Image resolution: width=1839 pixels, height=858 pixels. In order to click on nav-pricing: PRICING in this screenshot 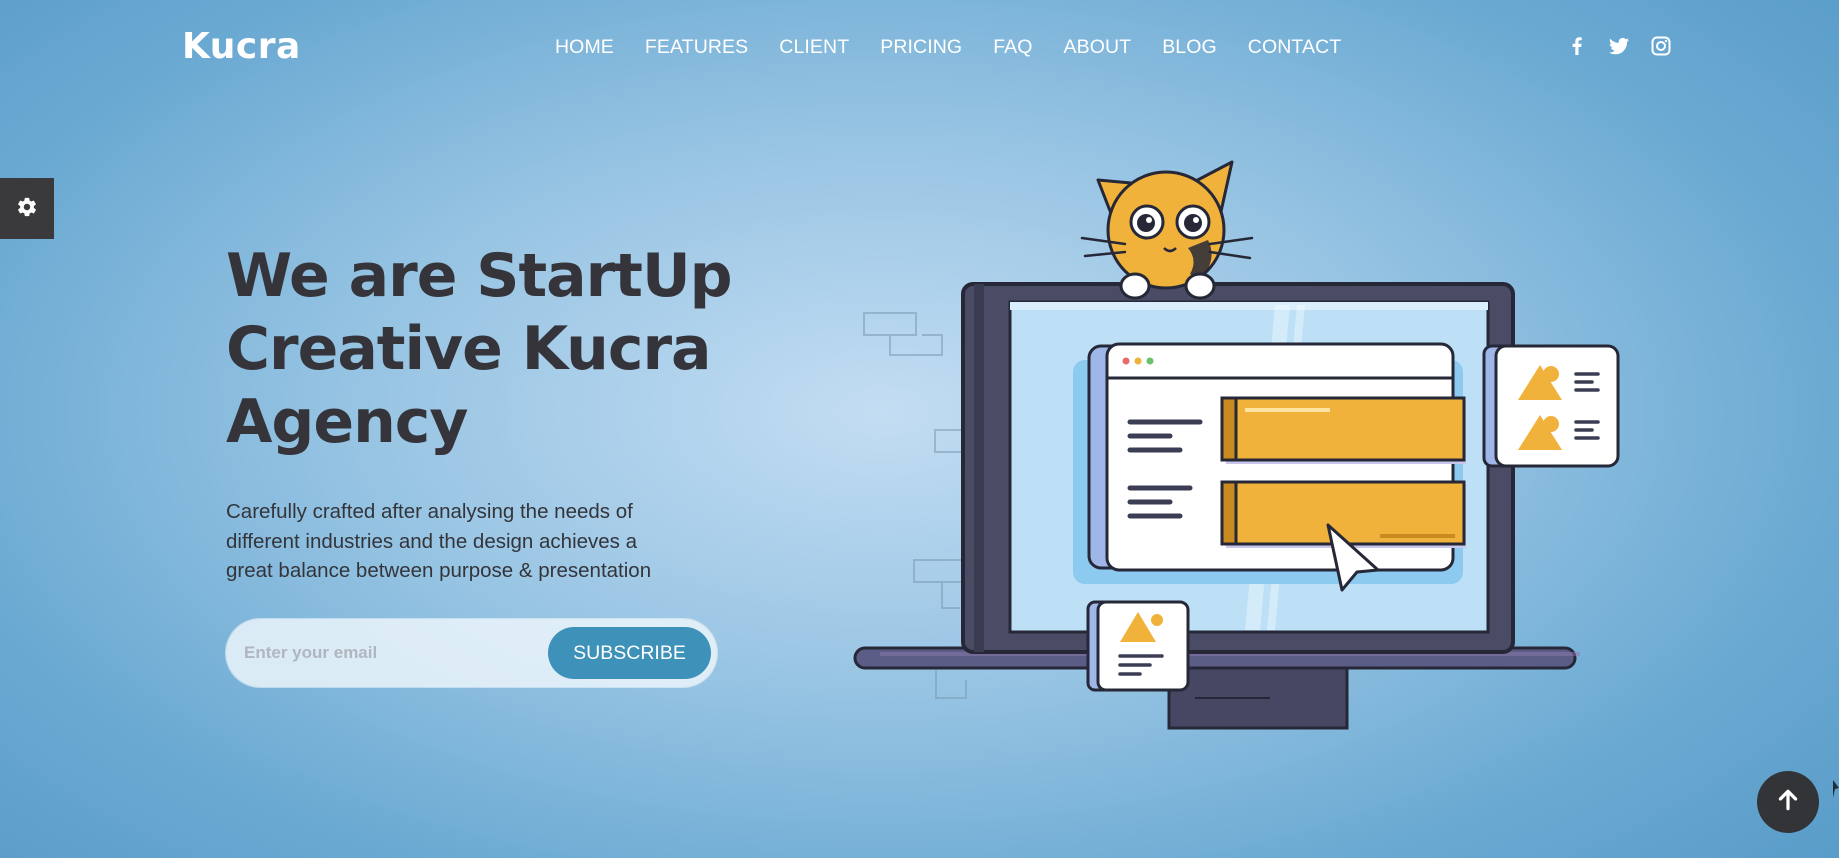, I will do `click(921, 47)`.